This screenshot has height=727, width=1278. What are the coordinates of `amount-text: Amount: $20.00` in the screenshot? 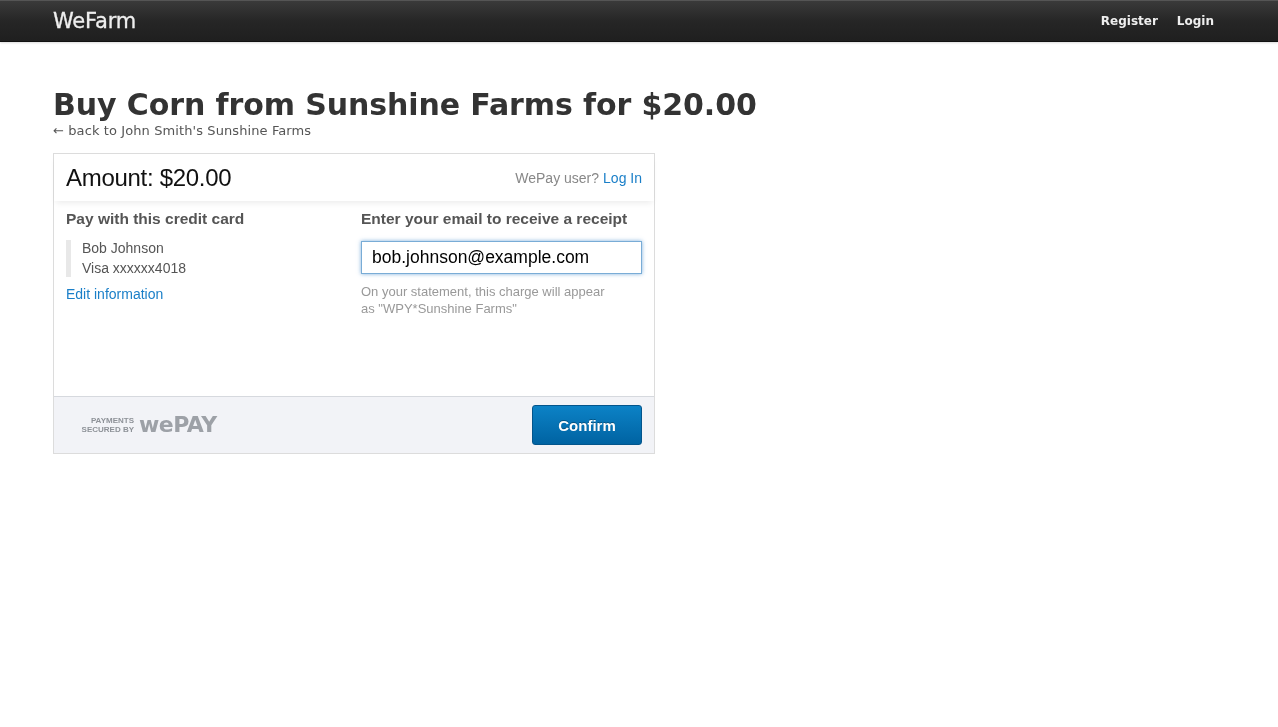 It's located at (149, 177).